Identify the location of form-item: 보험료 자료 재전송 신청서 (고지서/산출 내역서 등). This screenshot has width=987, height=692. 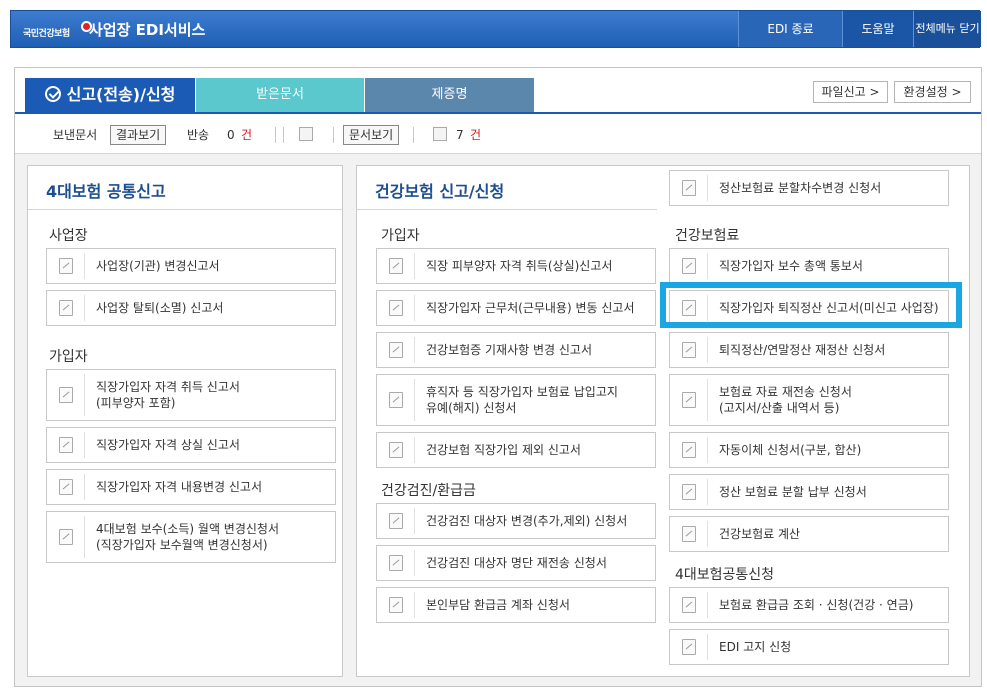
(809, 400).